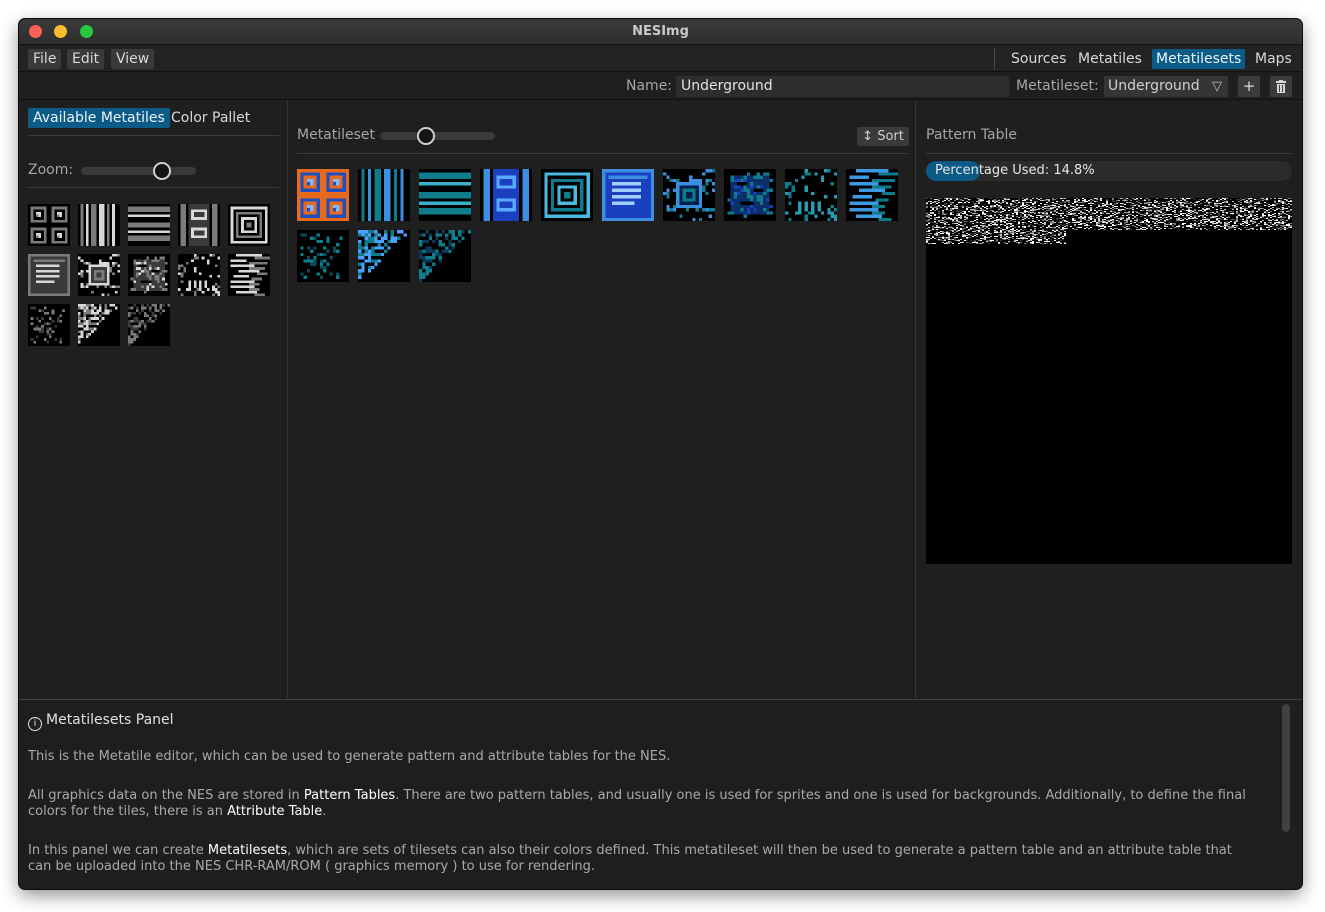  What do you see at coordinates (324, 811) in the screenshot?
I see `help-text: .` at bounding box center [324, 811].